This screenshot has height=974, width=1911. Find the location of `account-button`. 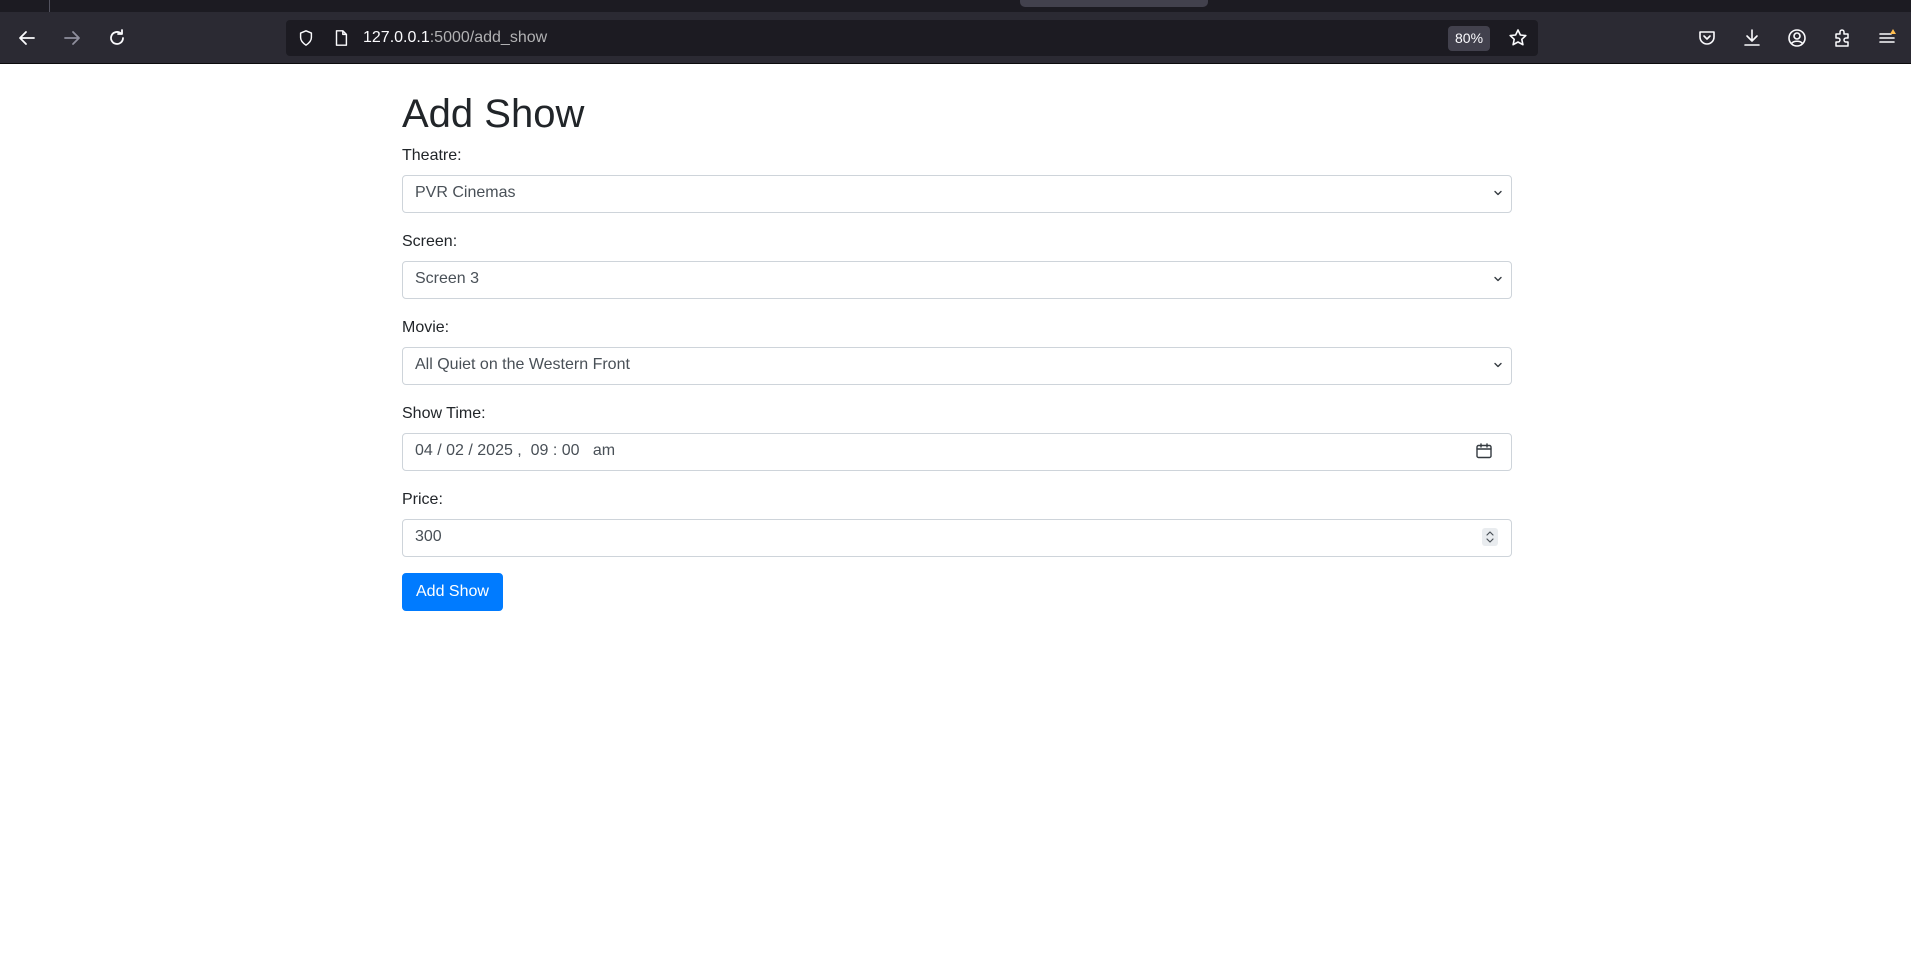

account-button is located at coordinates (1797, 38).